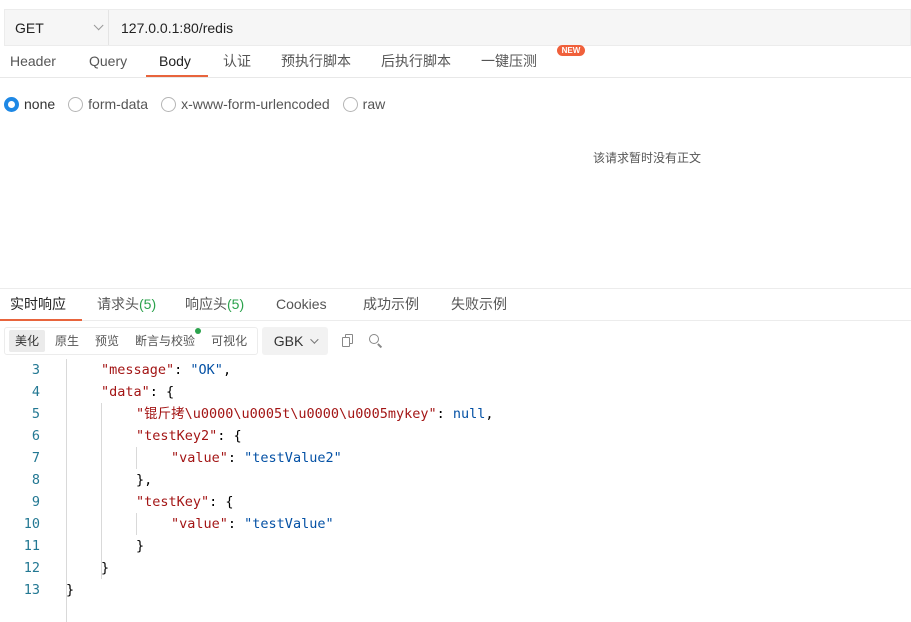  What do you see at coordinates (148, 304) in the screenshot?
I see `request-headers-count: (5)` at bounding box center [148, 304].